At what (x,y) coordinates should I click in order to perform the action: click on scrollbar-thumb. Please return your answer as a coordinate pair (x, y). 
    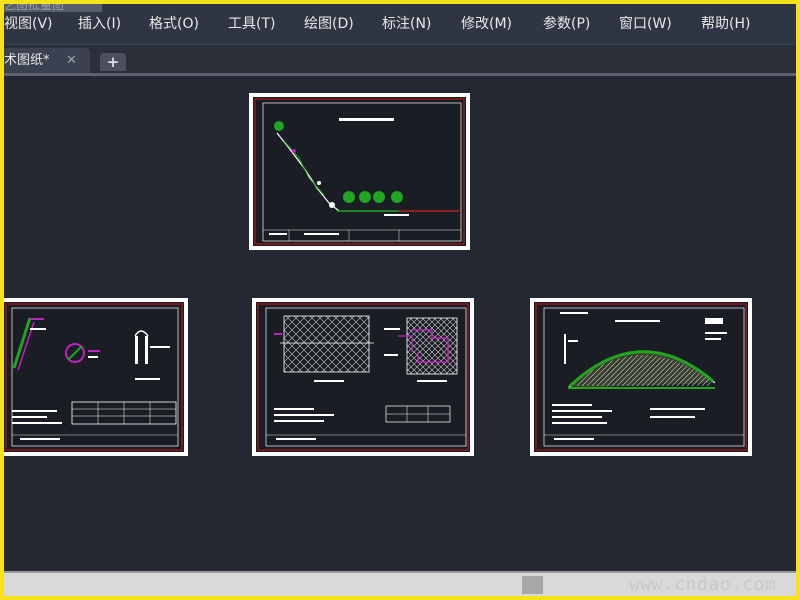
    Looking at the image, I should click on (532, 585).